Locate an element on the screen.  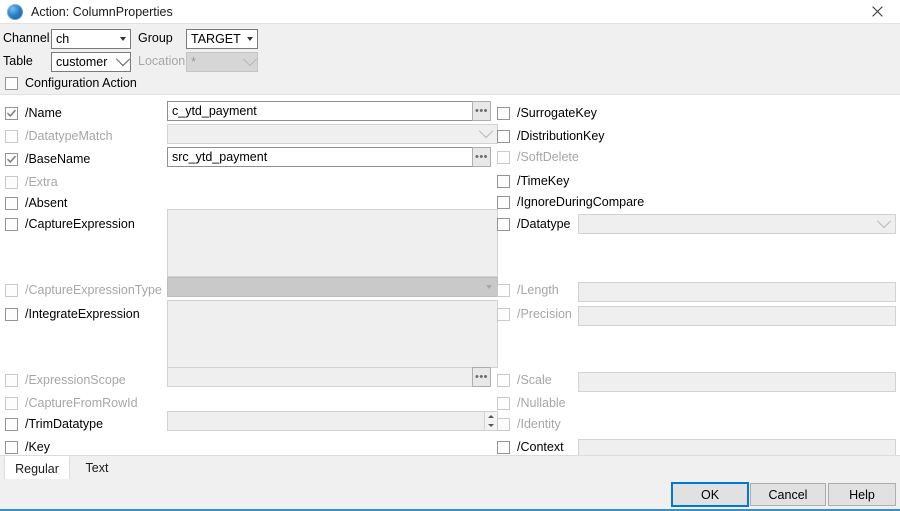
checkbox-datatype-match is located at coordinates (11, 136).